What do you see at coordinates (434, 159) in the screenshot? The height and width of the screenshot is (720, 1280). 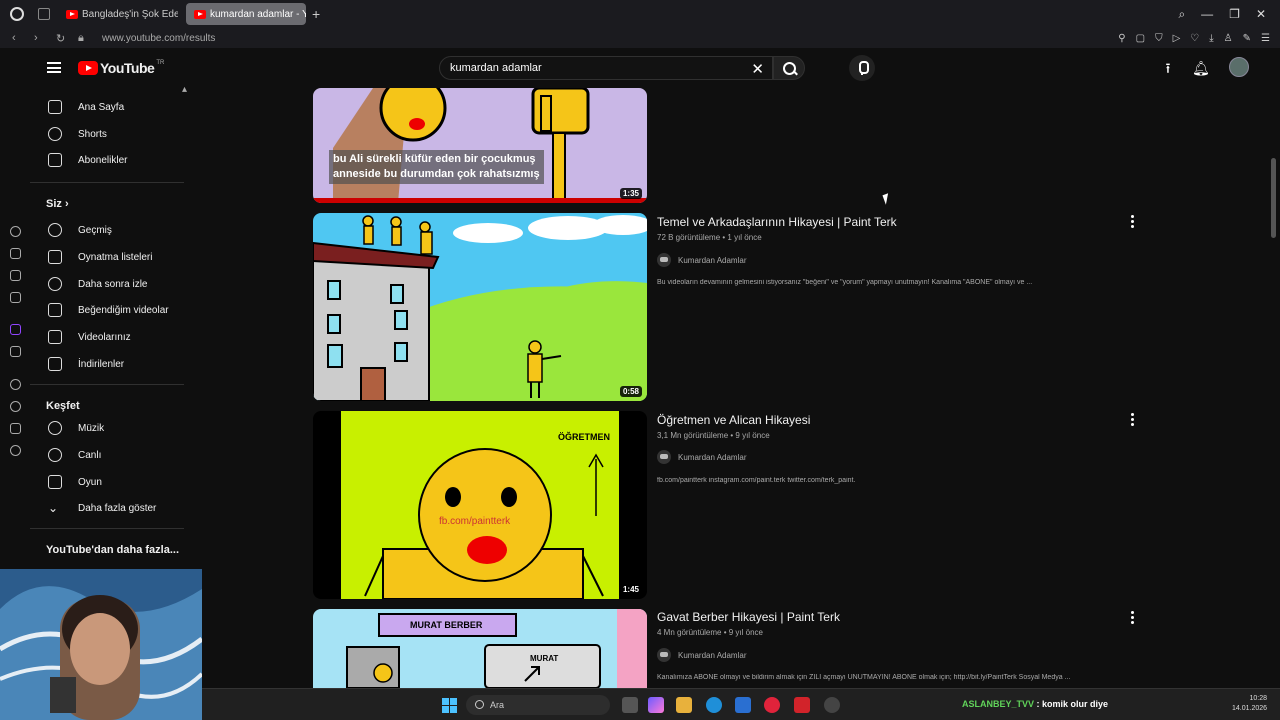 I see `caption-line-1: bu Ali sürekli küfür eden bir çocukmuş` at bounding box center [434, 159].